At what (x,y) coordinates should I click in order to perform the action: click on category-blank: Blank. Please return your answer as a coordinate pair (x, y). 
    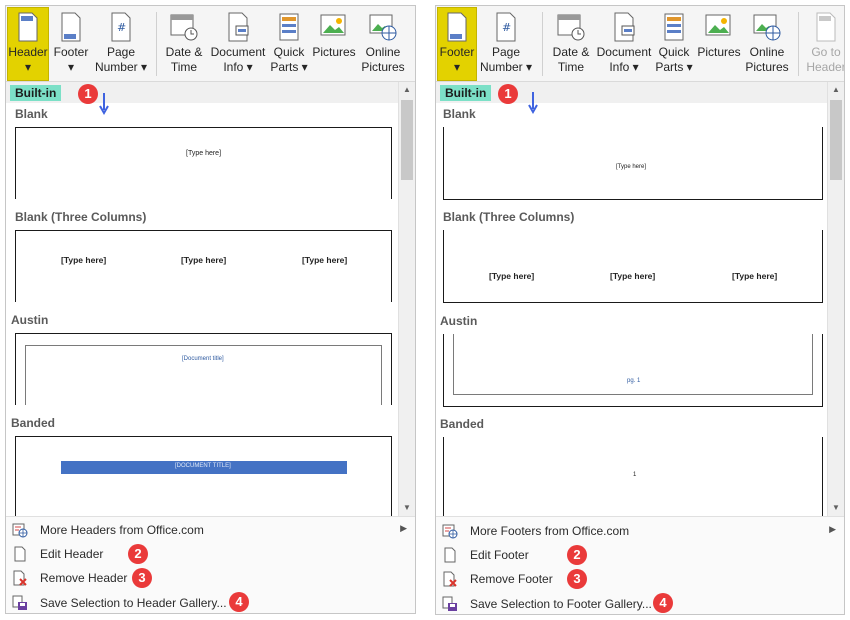
    Looking at the image, I should click on (31, 114).